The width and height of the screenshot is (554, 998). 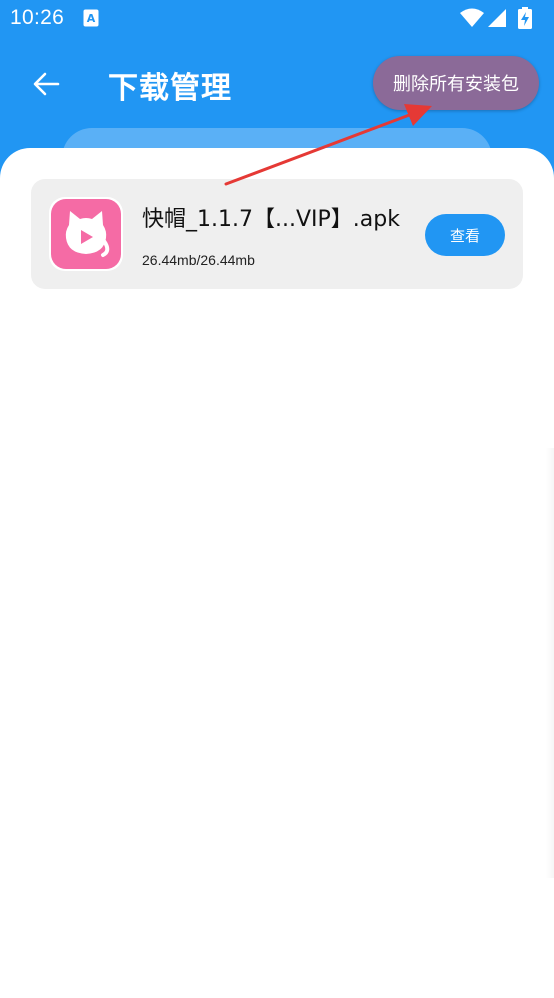 What do you see at coordinates (271, 219) in the screenshot?
I see `file-name: 快帽_1.1.7【...VIP】.apk` at bounding box center [271, 219].